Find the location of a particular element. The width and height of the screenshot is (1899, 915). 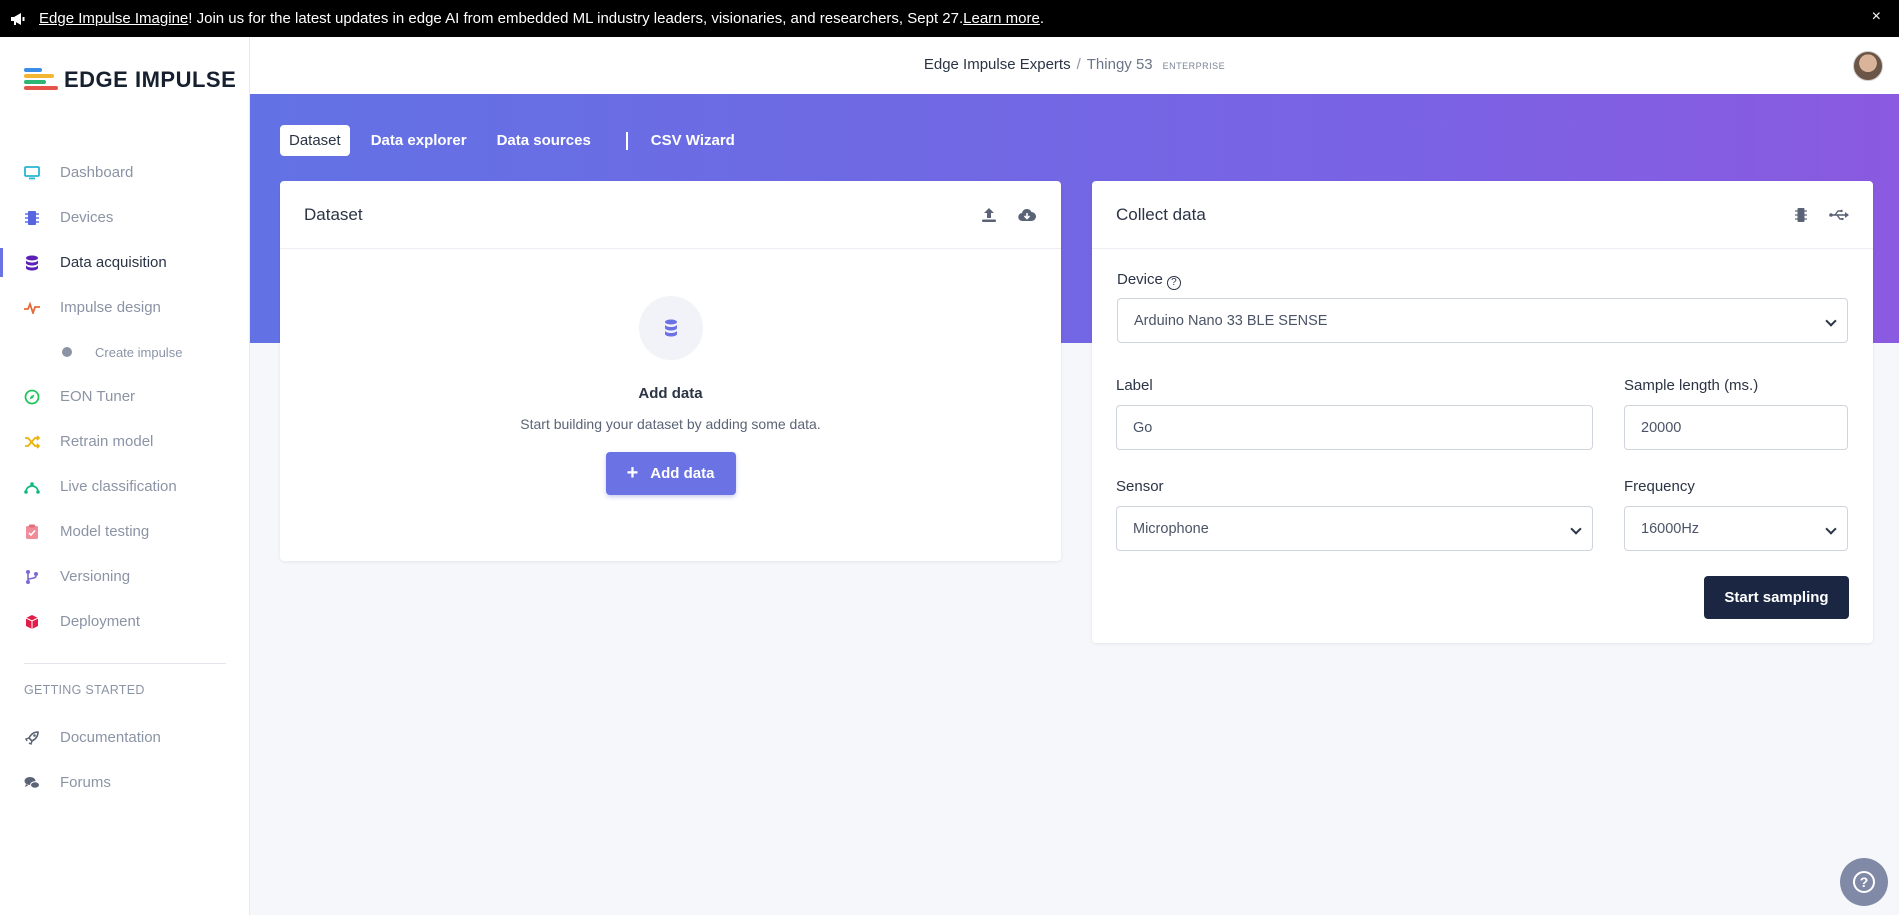

sidebar-item-data-acquisition: Data acquisition is located at coordinates (125, 262).